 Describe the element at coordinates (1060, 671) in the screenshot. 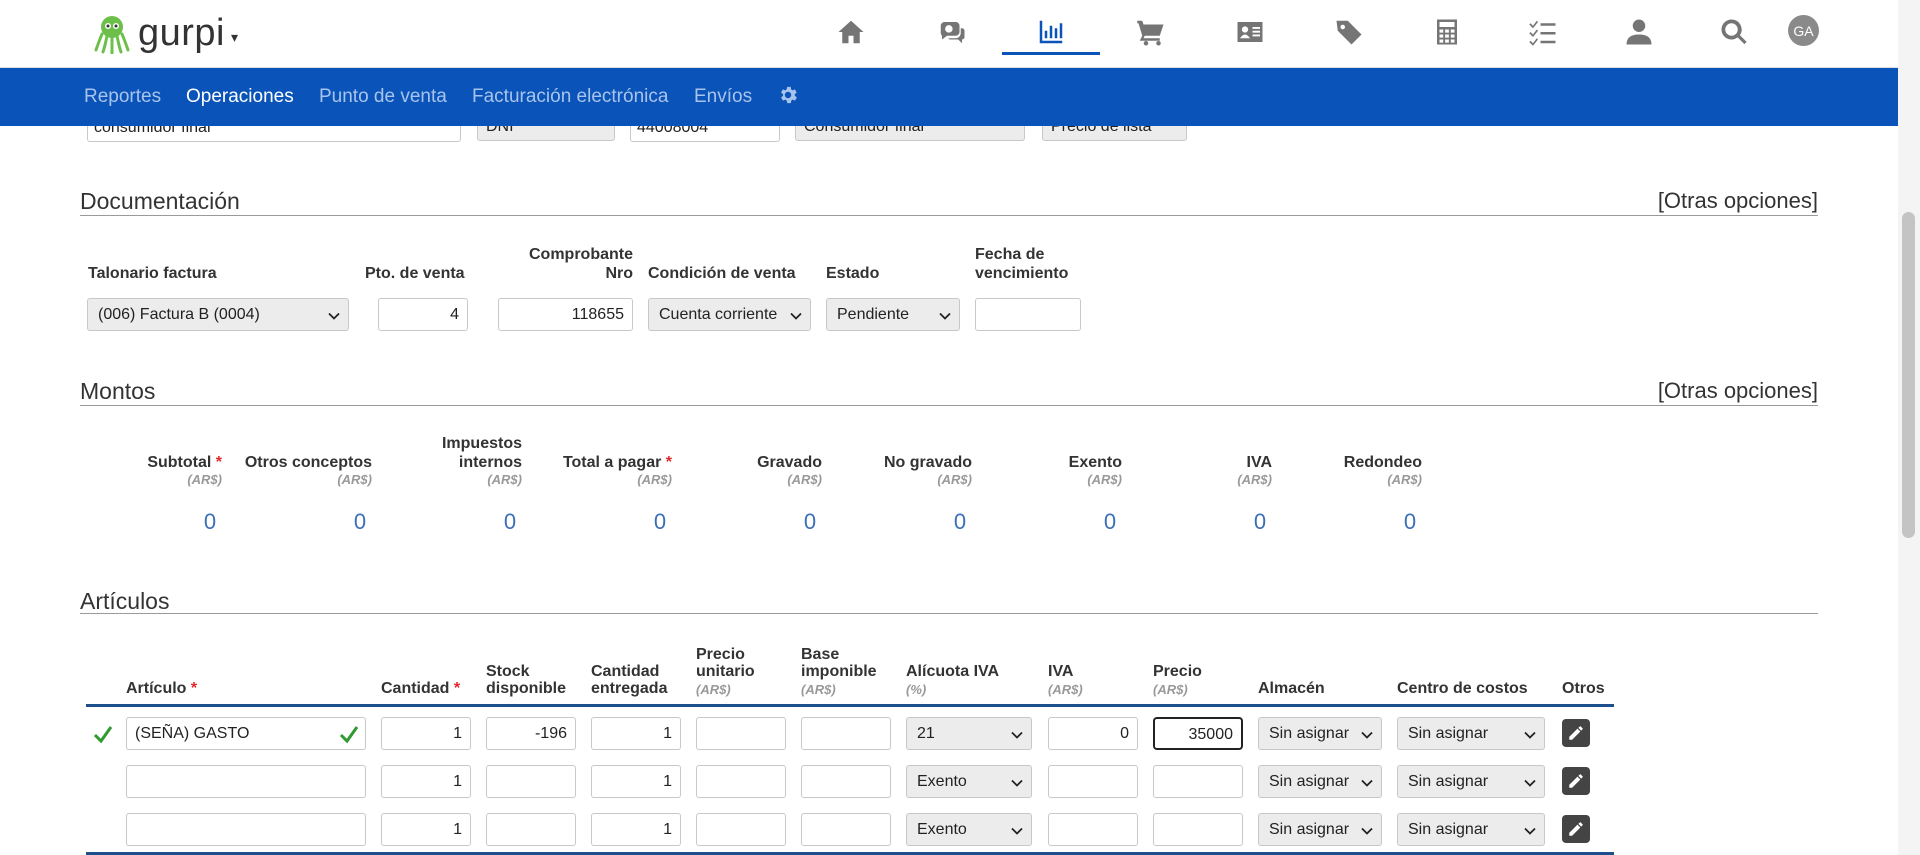

I see `articulos-header-iva: IVA` at that location.